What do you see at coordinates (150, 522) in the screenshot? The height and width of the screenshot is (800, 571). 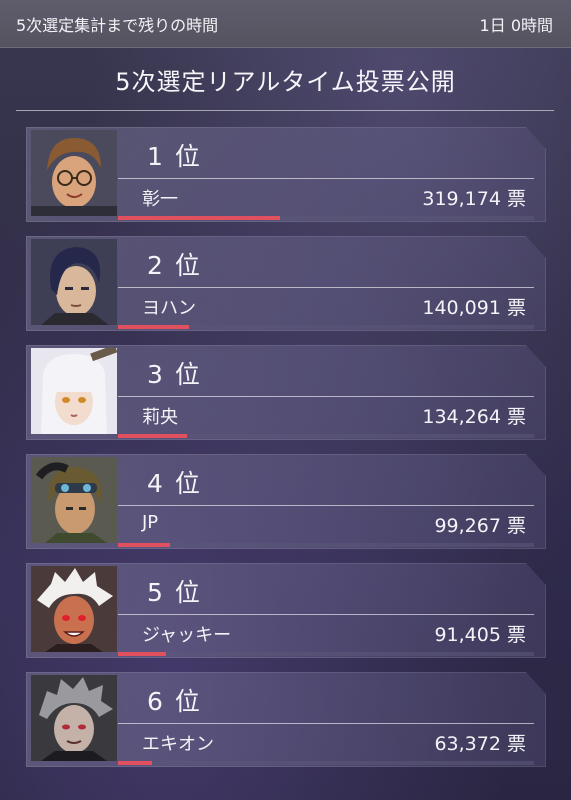 I see `candidate-name: JP` at bounding box center [150, 522].